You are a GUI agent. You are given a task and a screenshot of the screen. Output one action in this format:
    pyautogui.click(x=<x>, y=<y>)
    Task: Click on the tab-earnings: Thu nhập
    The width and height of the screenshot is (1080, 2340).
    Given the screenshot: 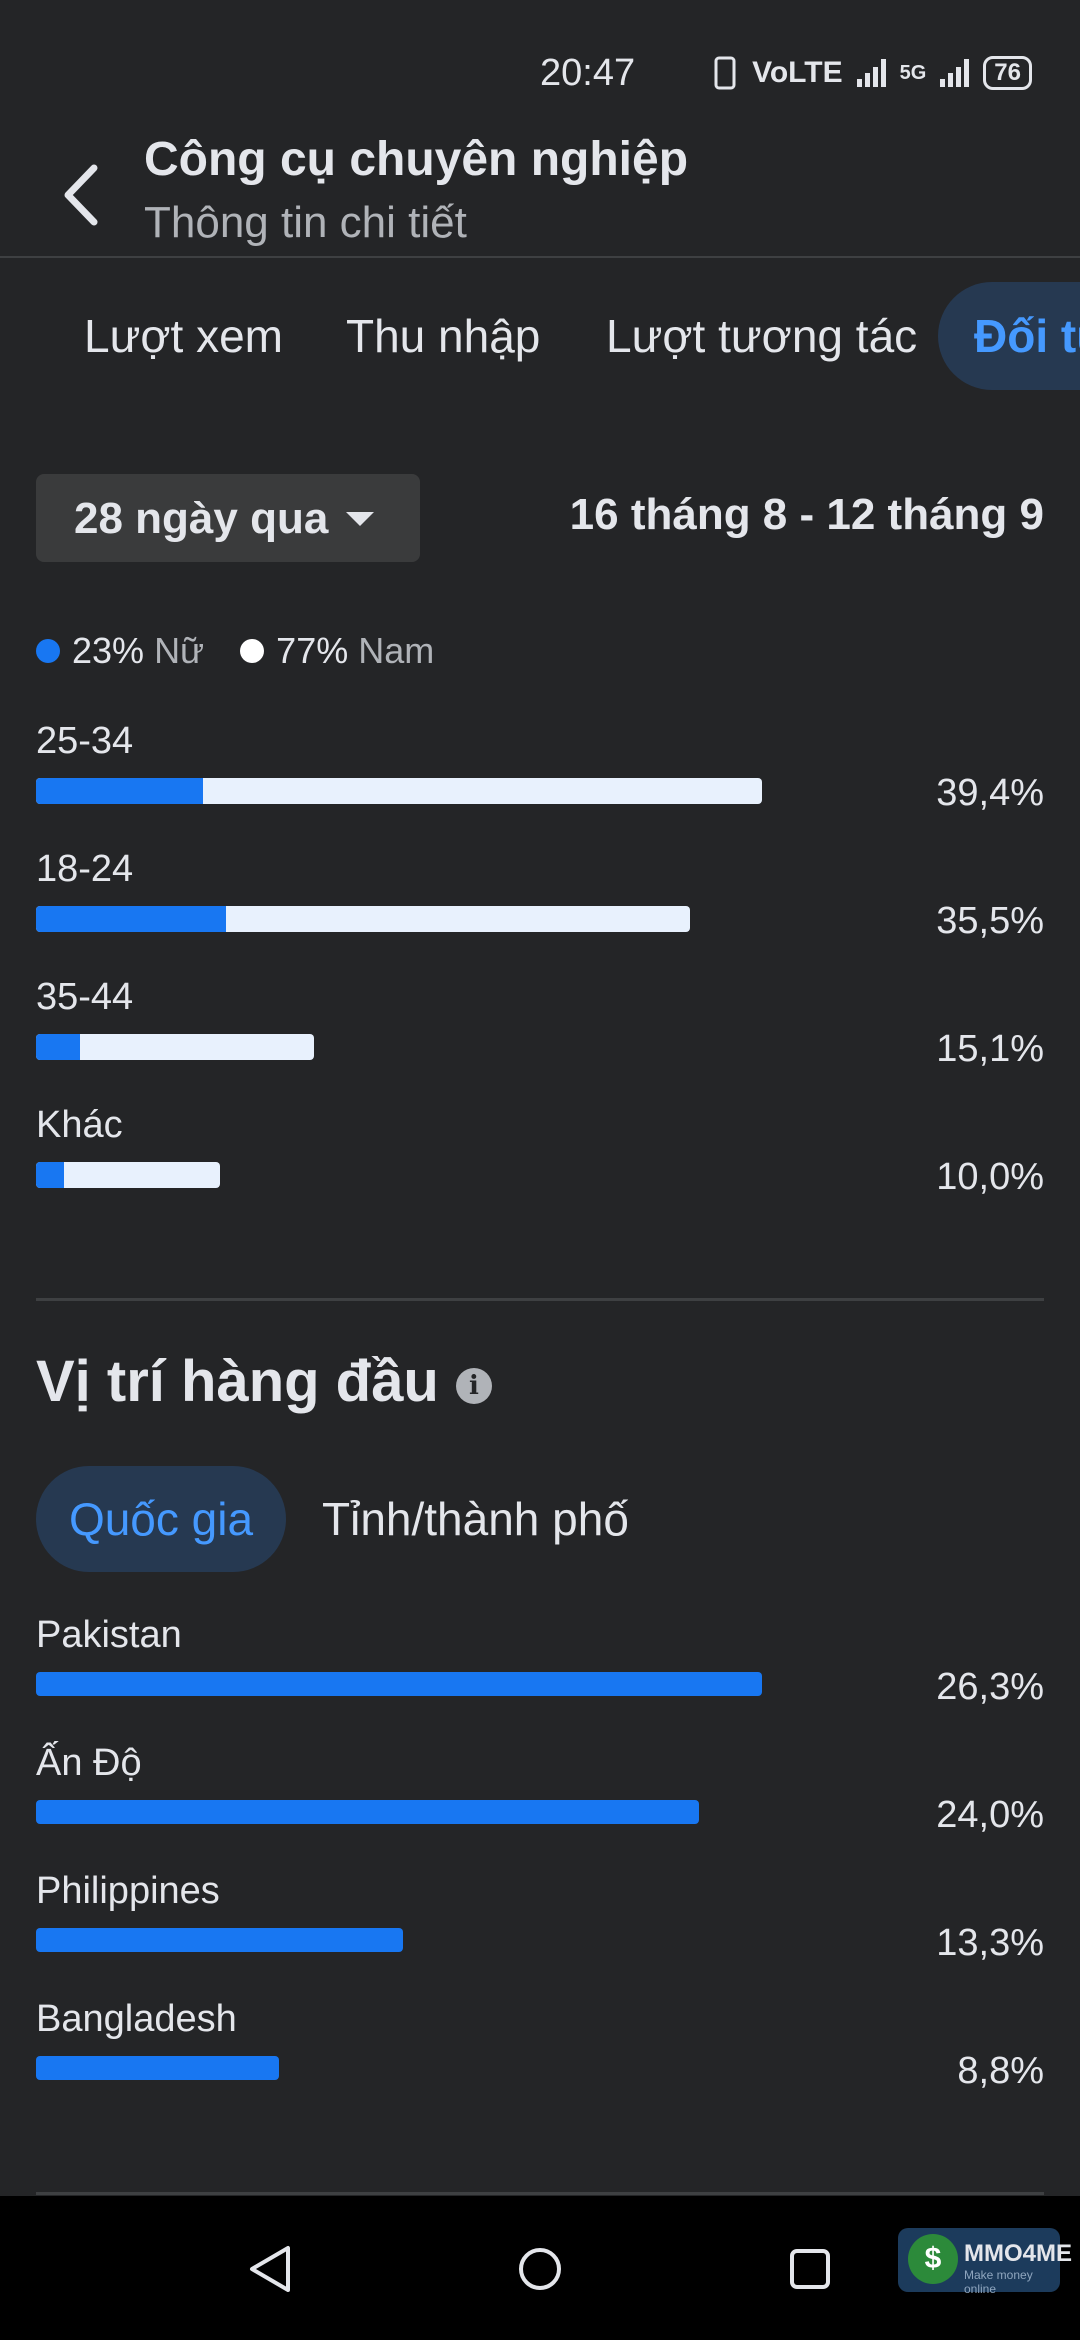 What is the action you would take?
    pyautogui.click(x=443, y=336)
    